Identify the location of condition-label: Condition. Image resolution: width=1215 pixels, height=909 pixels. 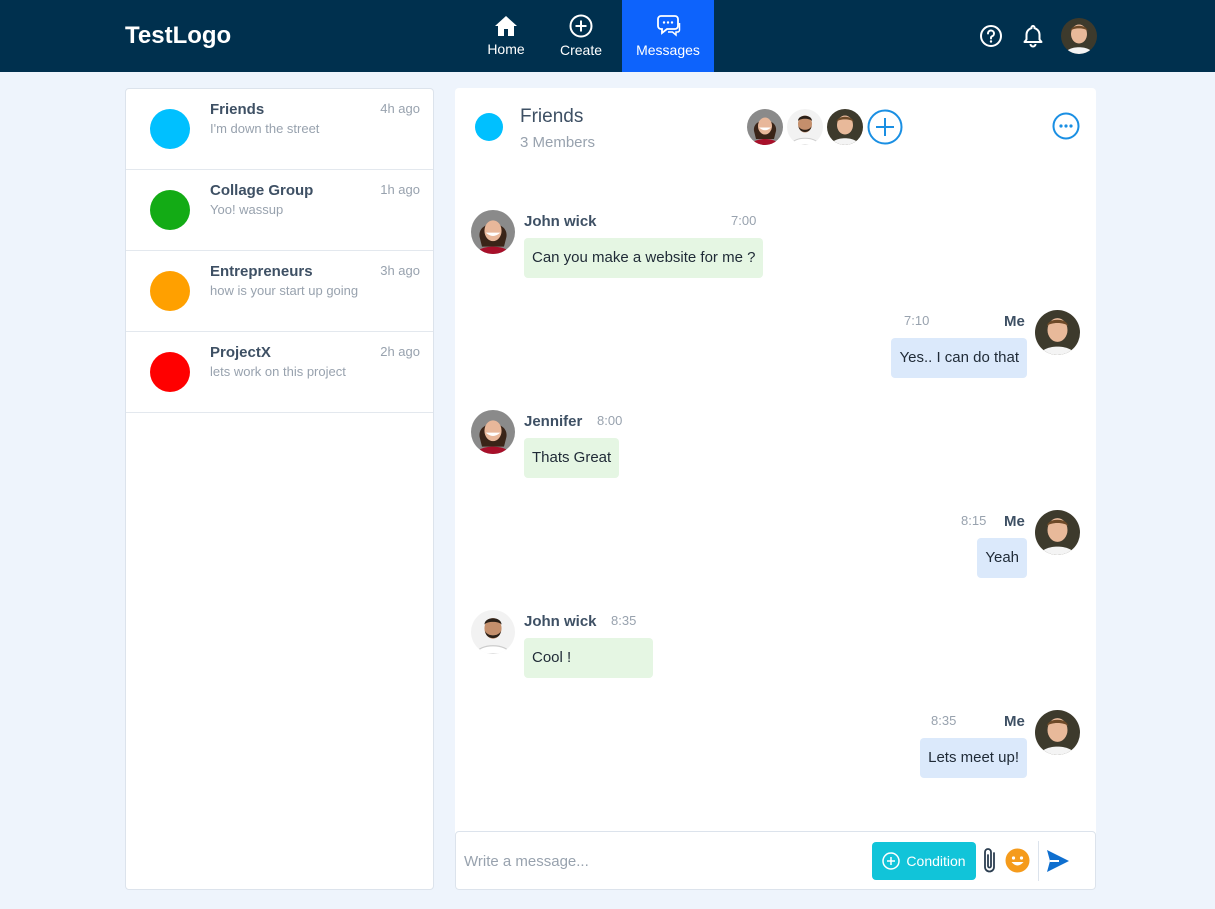
(936, 861).